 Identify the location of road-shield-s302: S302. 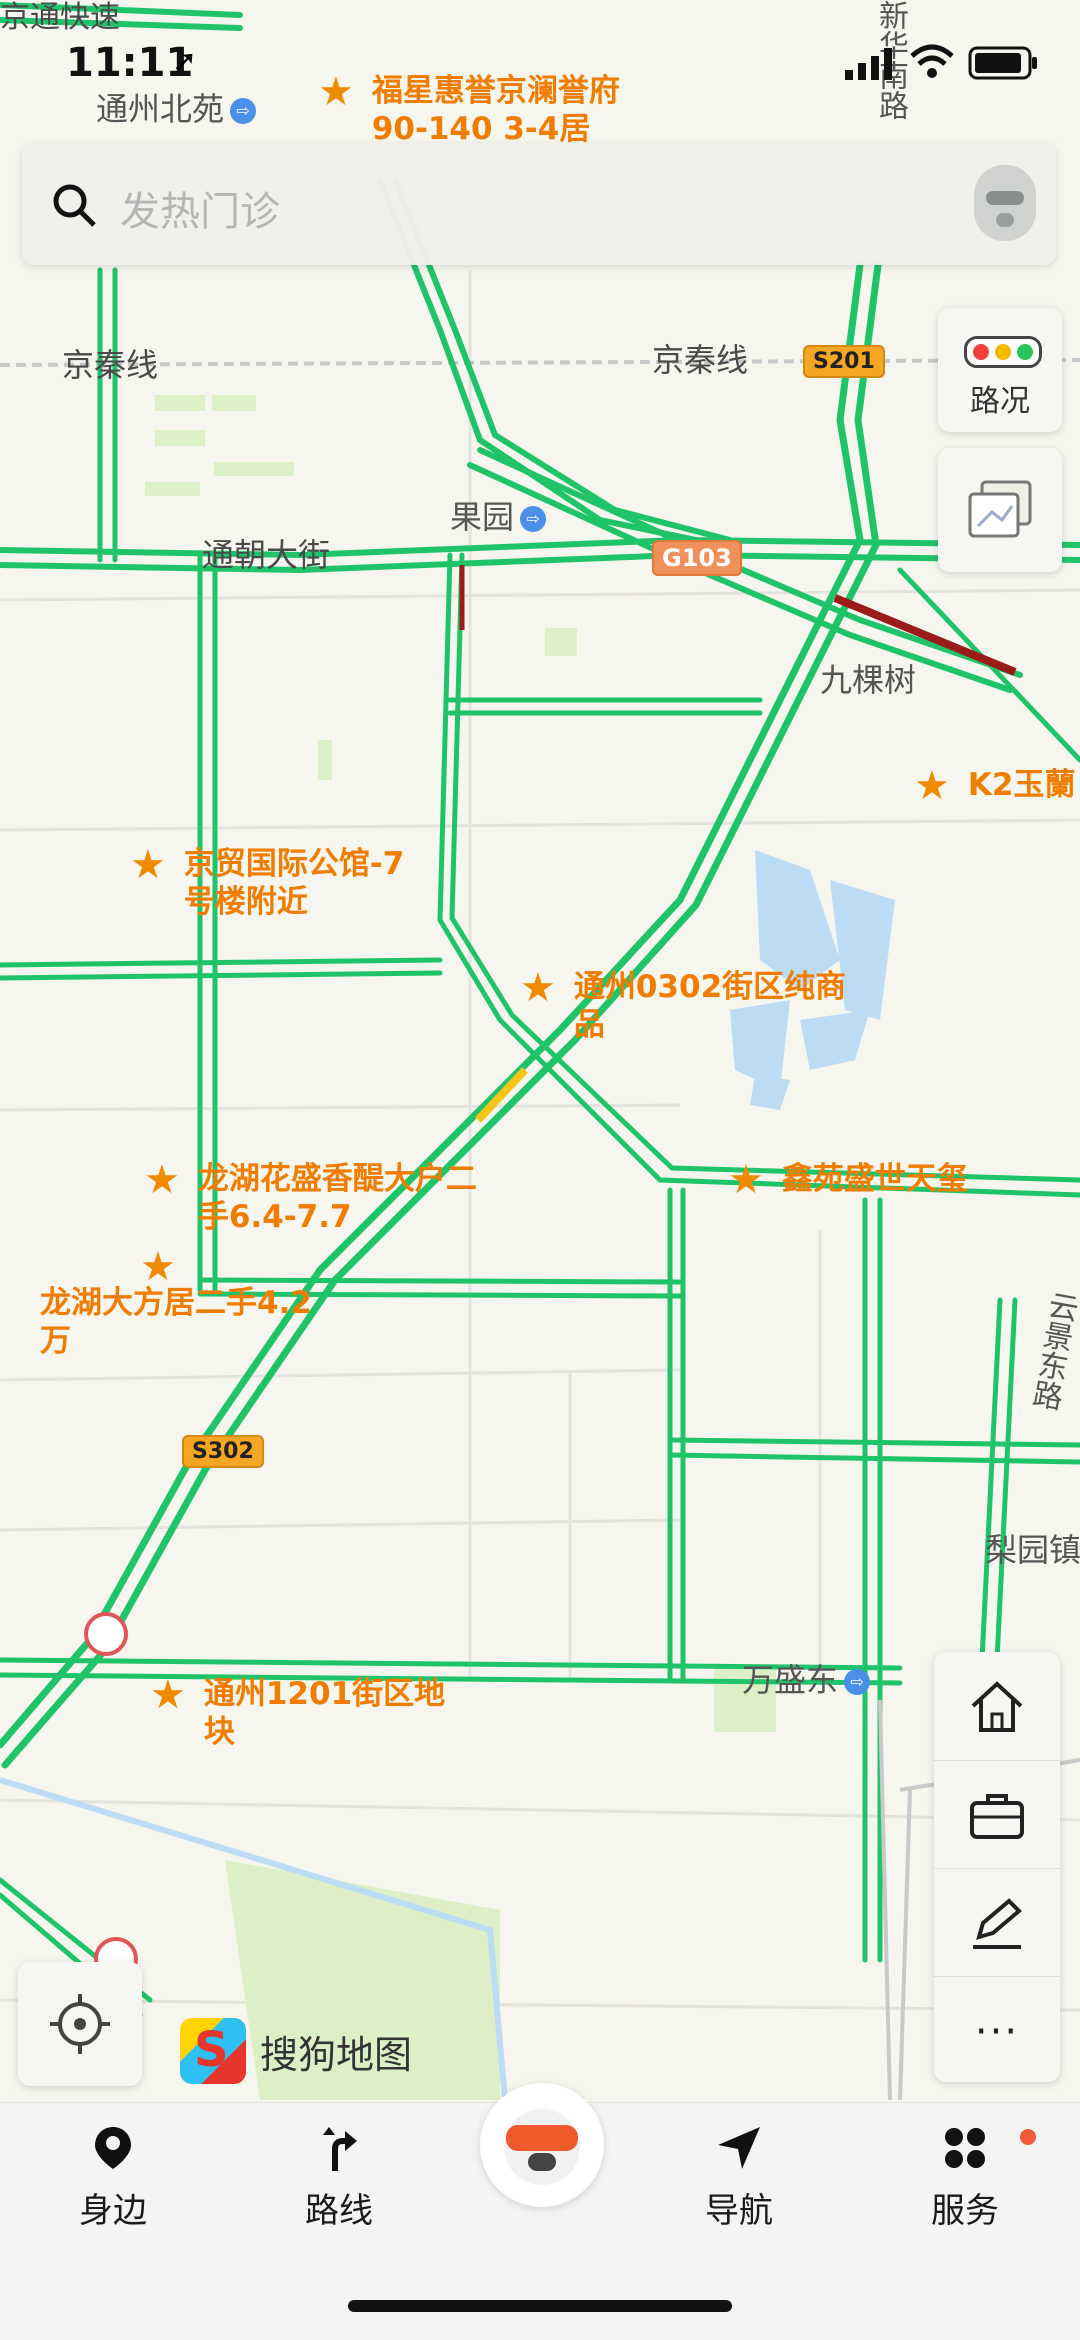
(223, 1451).